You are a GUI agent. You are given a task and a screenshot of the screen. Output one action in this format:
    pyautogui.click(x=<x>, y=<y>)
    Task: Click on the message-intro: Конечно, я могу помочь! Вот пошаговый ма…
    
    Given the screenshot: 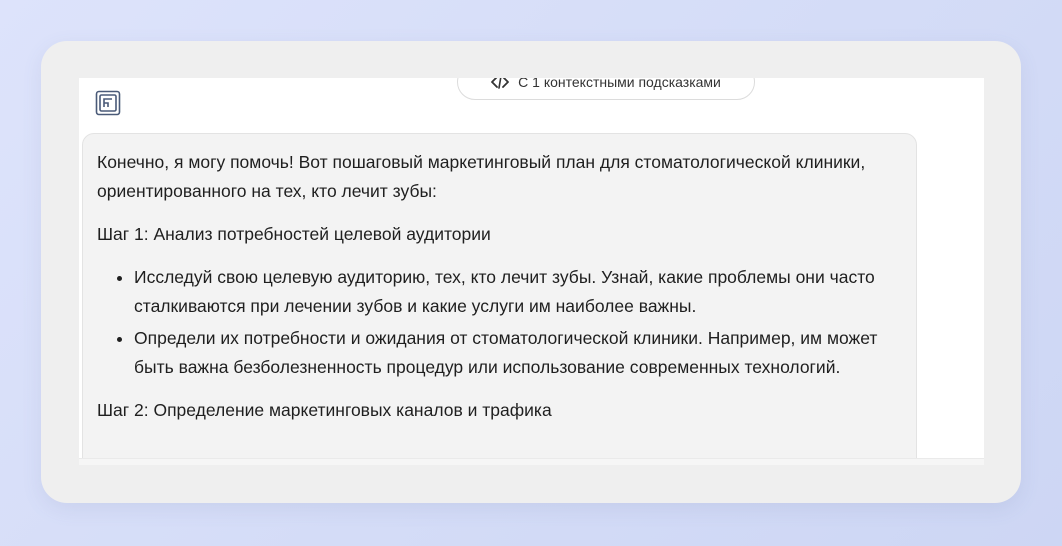 What is the action you would take?
    pyautogui.click(x=481, y=176)
    